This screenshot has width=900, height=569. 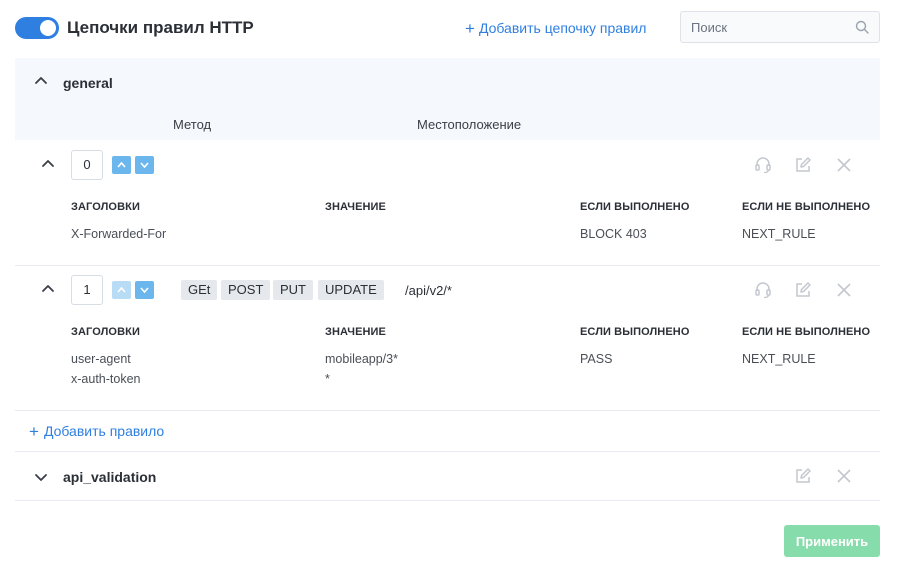 What do you see at coordinates (447, 82) in the screenshot?
I see `chain-header-general: general` at bounding box center [447, 82].